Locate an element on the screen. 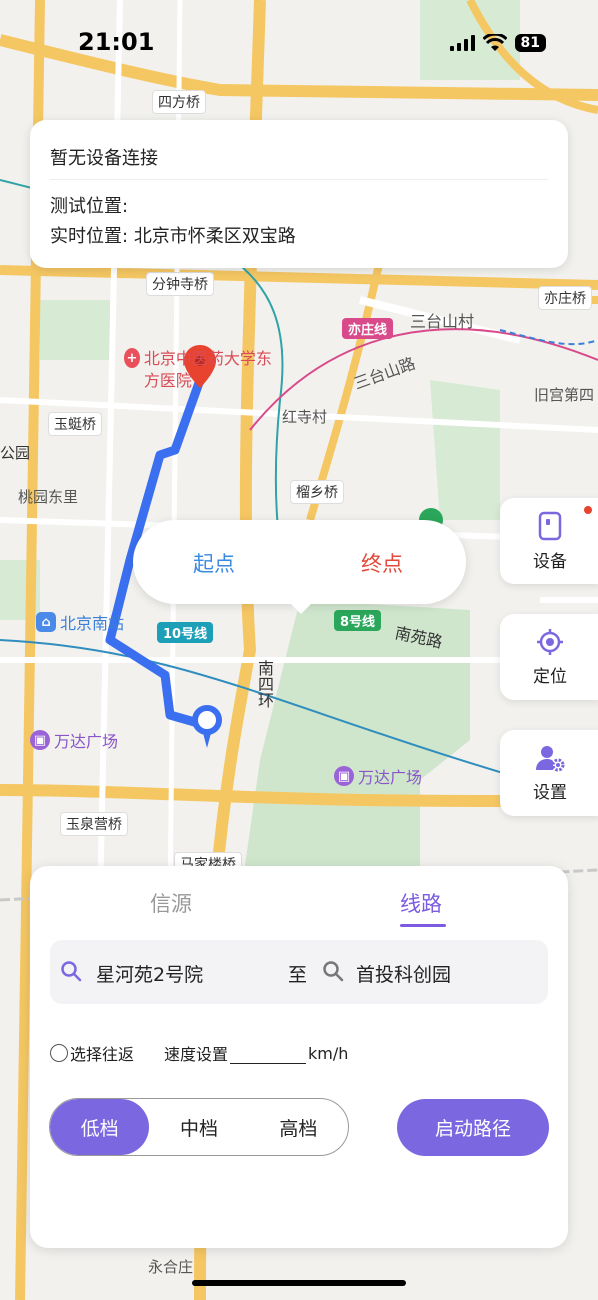  round-trip-label: 选择往返 is located at coordinates (102, 1054).